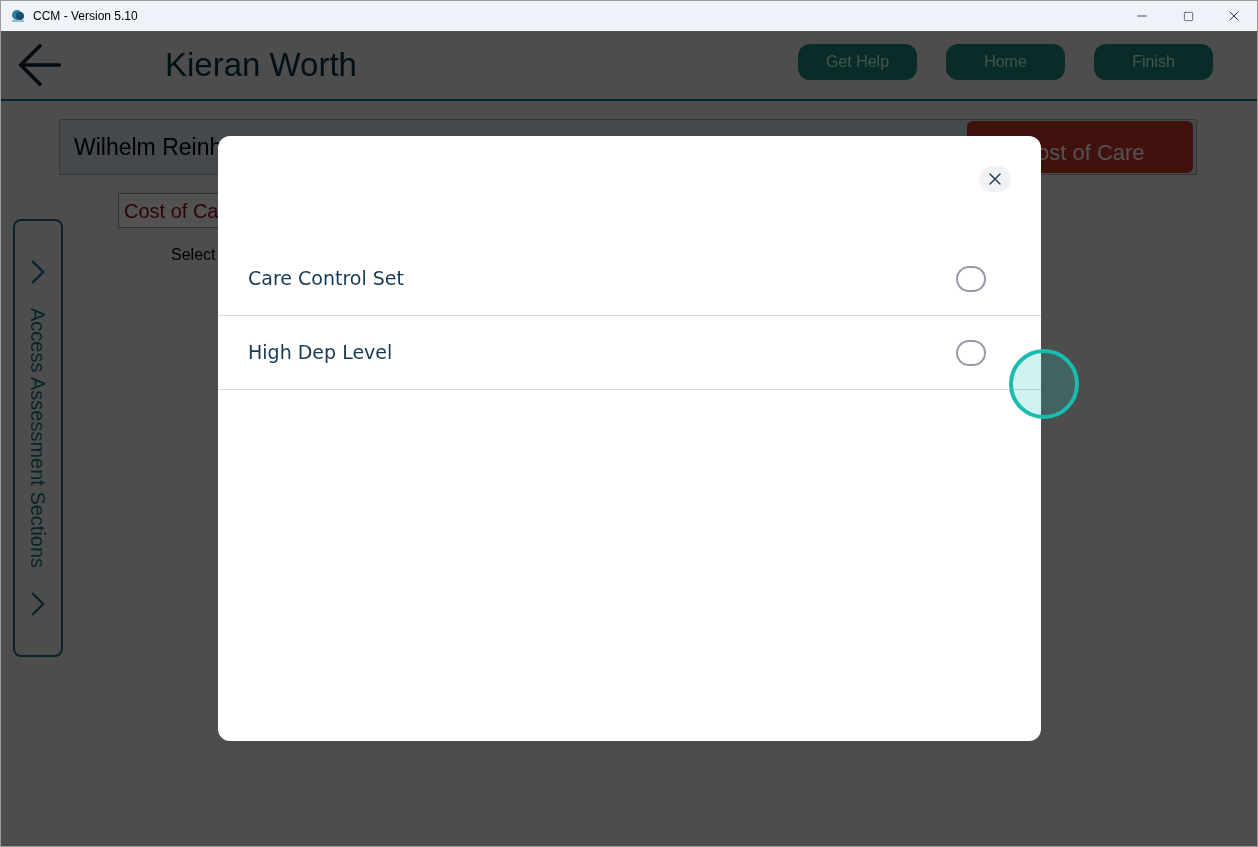 This screenshot has height=847, width=1258. I want to click on app-logo-icon, so click(18, 16).